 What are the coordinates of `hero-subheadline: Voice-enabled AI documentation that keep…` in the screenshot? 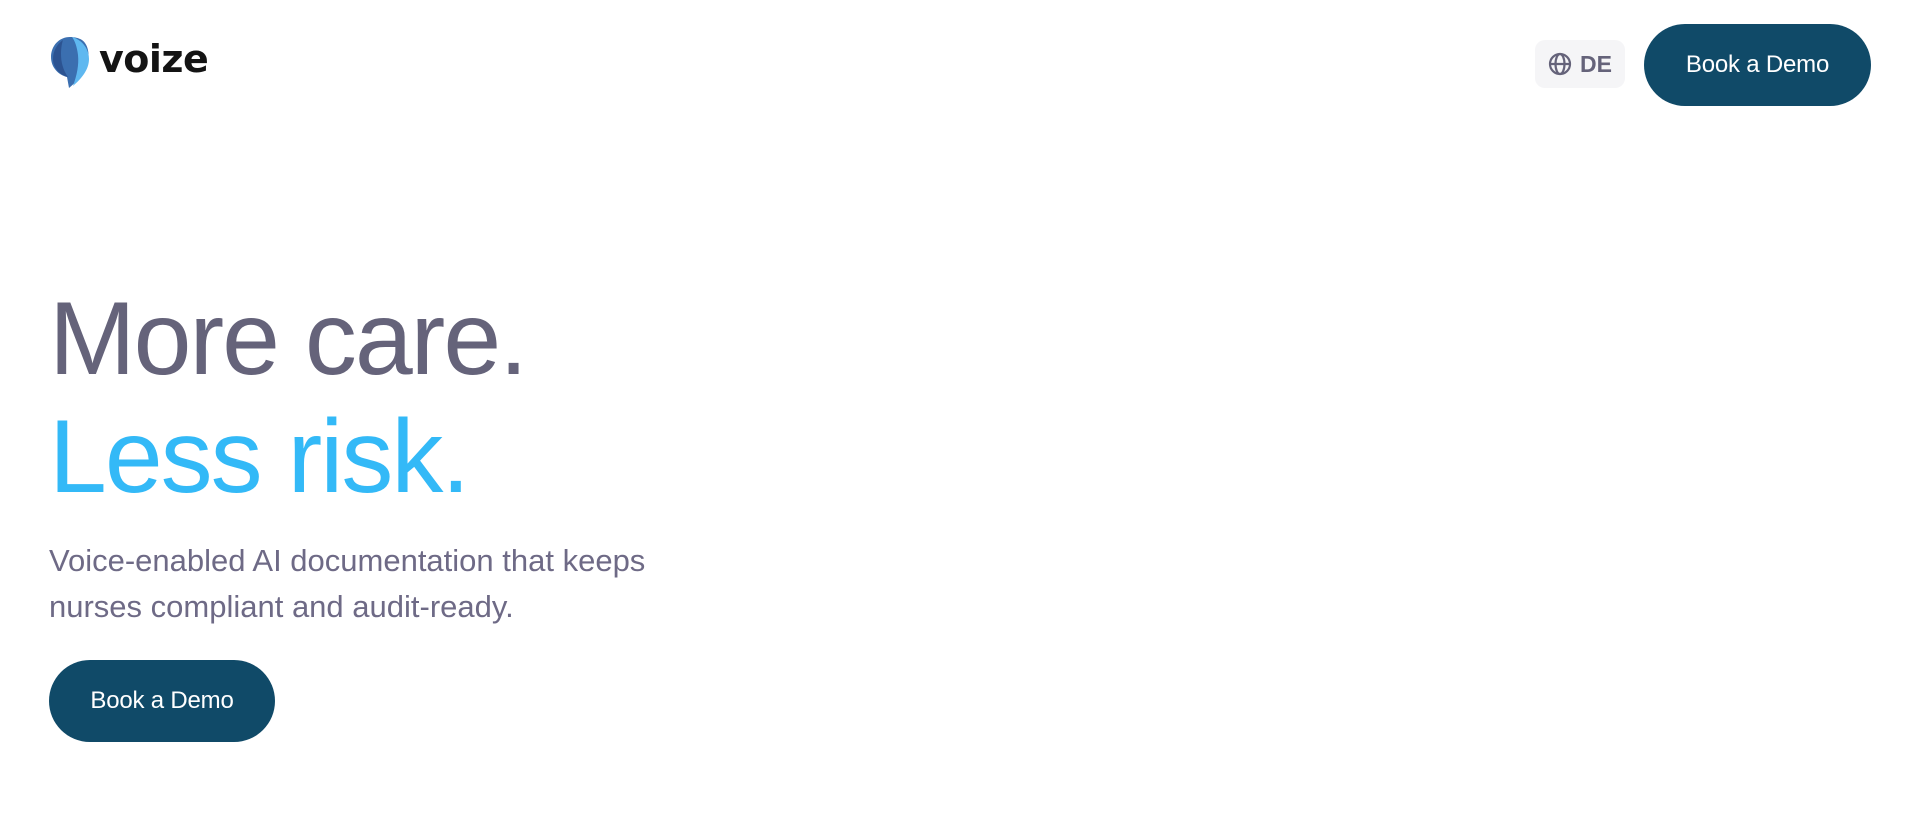 It's located at (347, 583).